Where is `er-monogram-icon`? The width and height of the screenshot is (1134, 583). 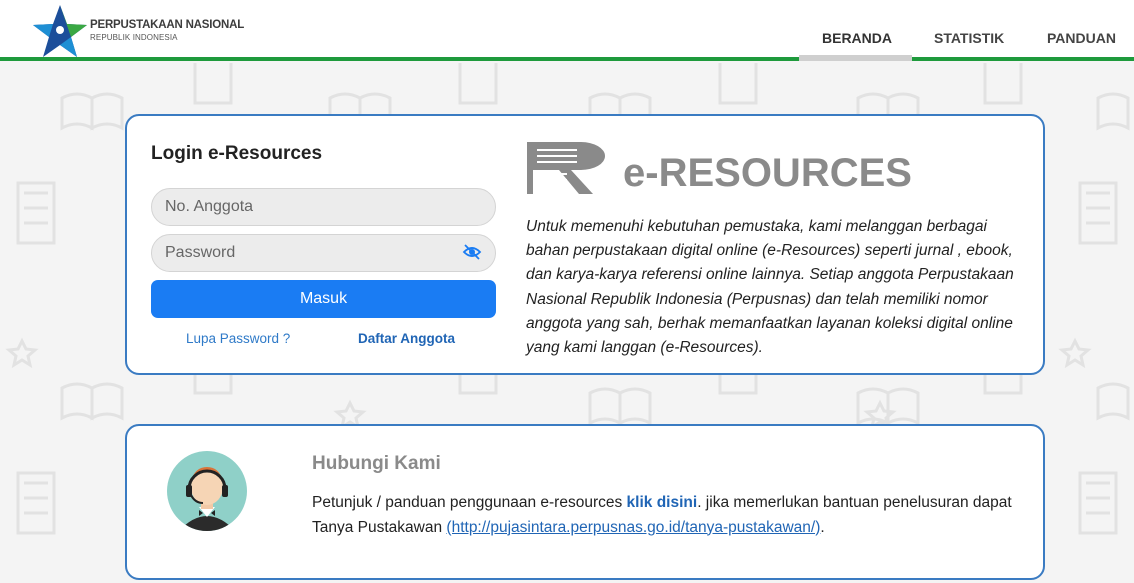 er-monogram-icon is located at coordinates (566, 168).